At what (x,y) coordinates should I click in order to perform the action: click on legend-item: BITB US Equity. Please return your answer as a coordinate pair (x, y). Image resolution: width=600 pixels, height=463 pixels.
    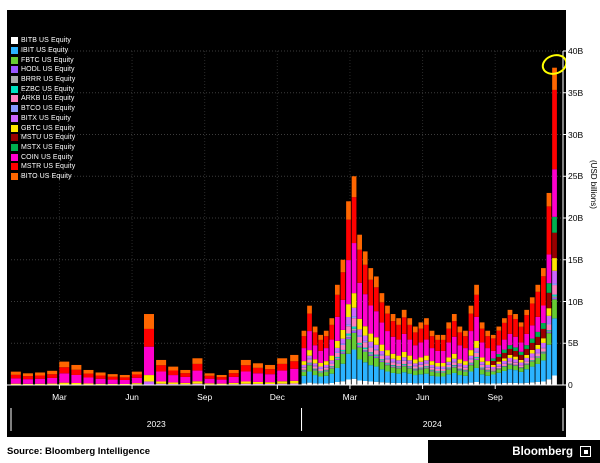
    Looking at the image, I should click on (43, 41).